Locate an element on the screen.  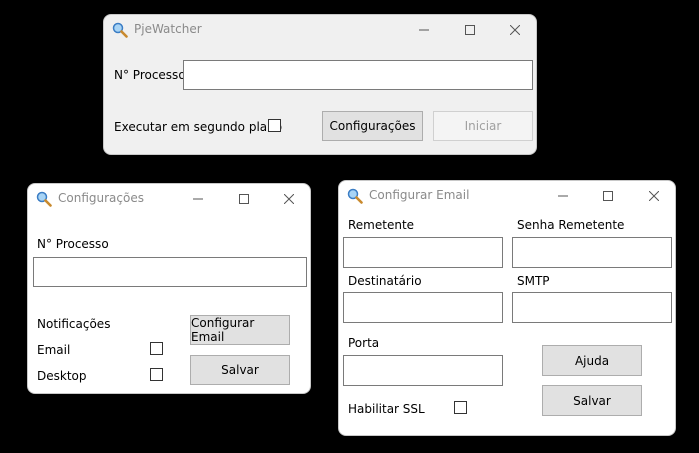
senha-remetente-input is located at coordinates (592, 252).